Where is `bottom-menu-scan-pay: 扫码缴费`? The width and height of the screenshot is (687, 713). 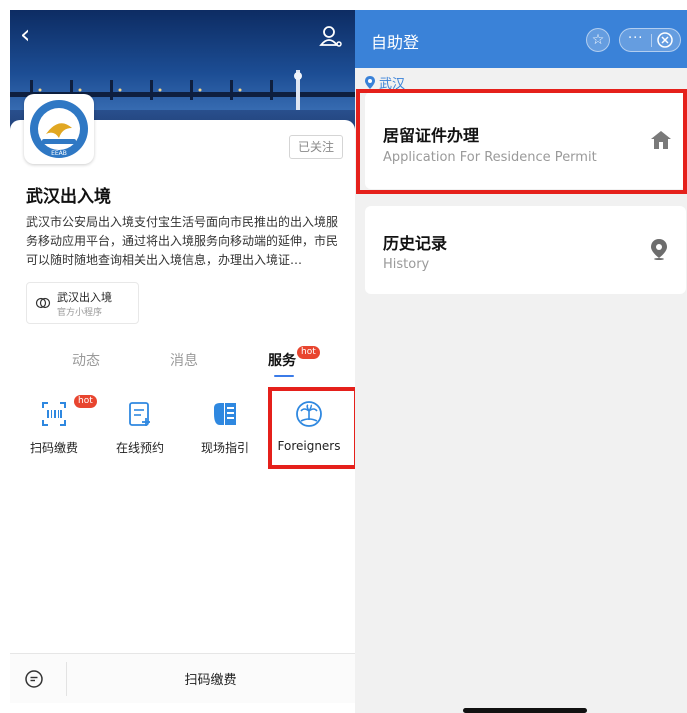
bottom-menu-scan-pay: 扫码缴费 is located at coordinates (210, 678).